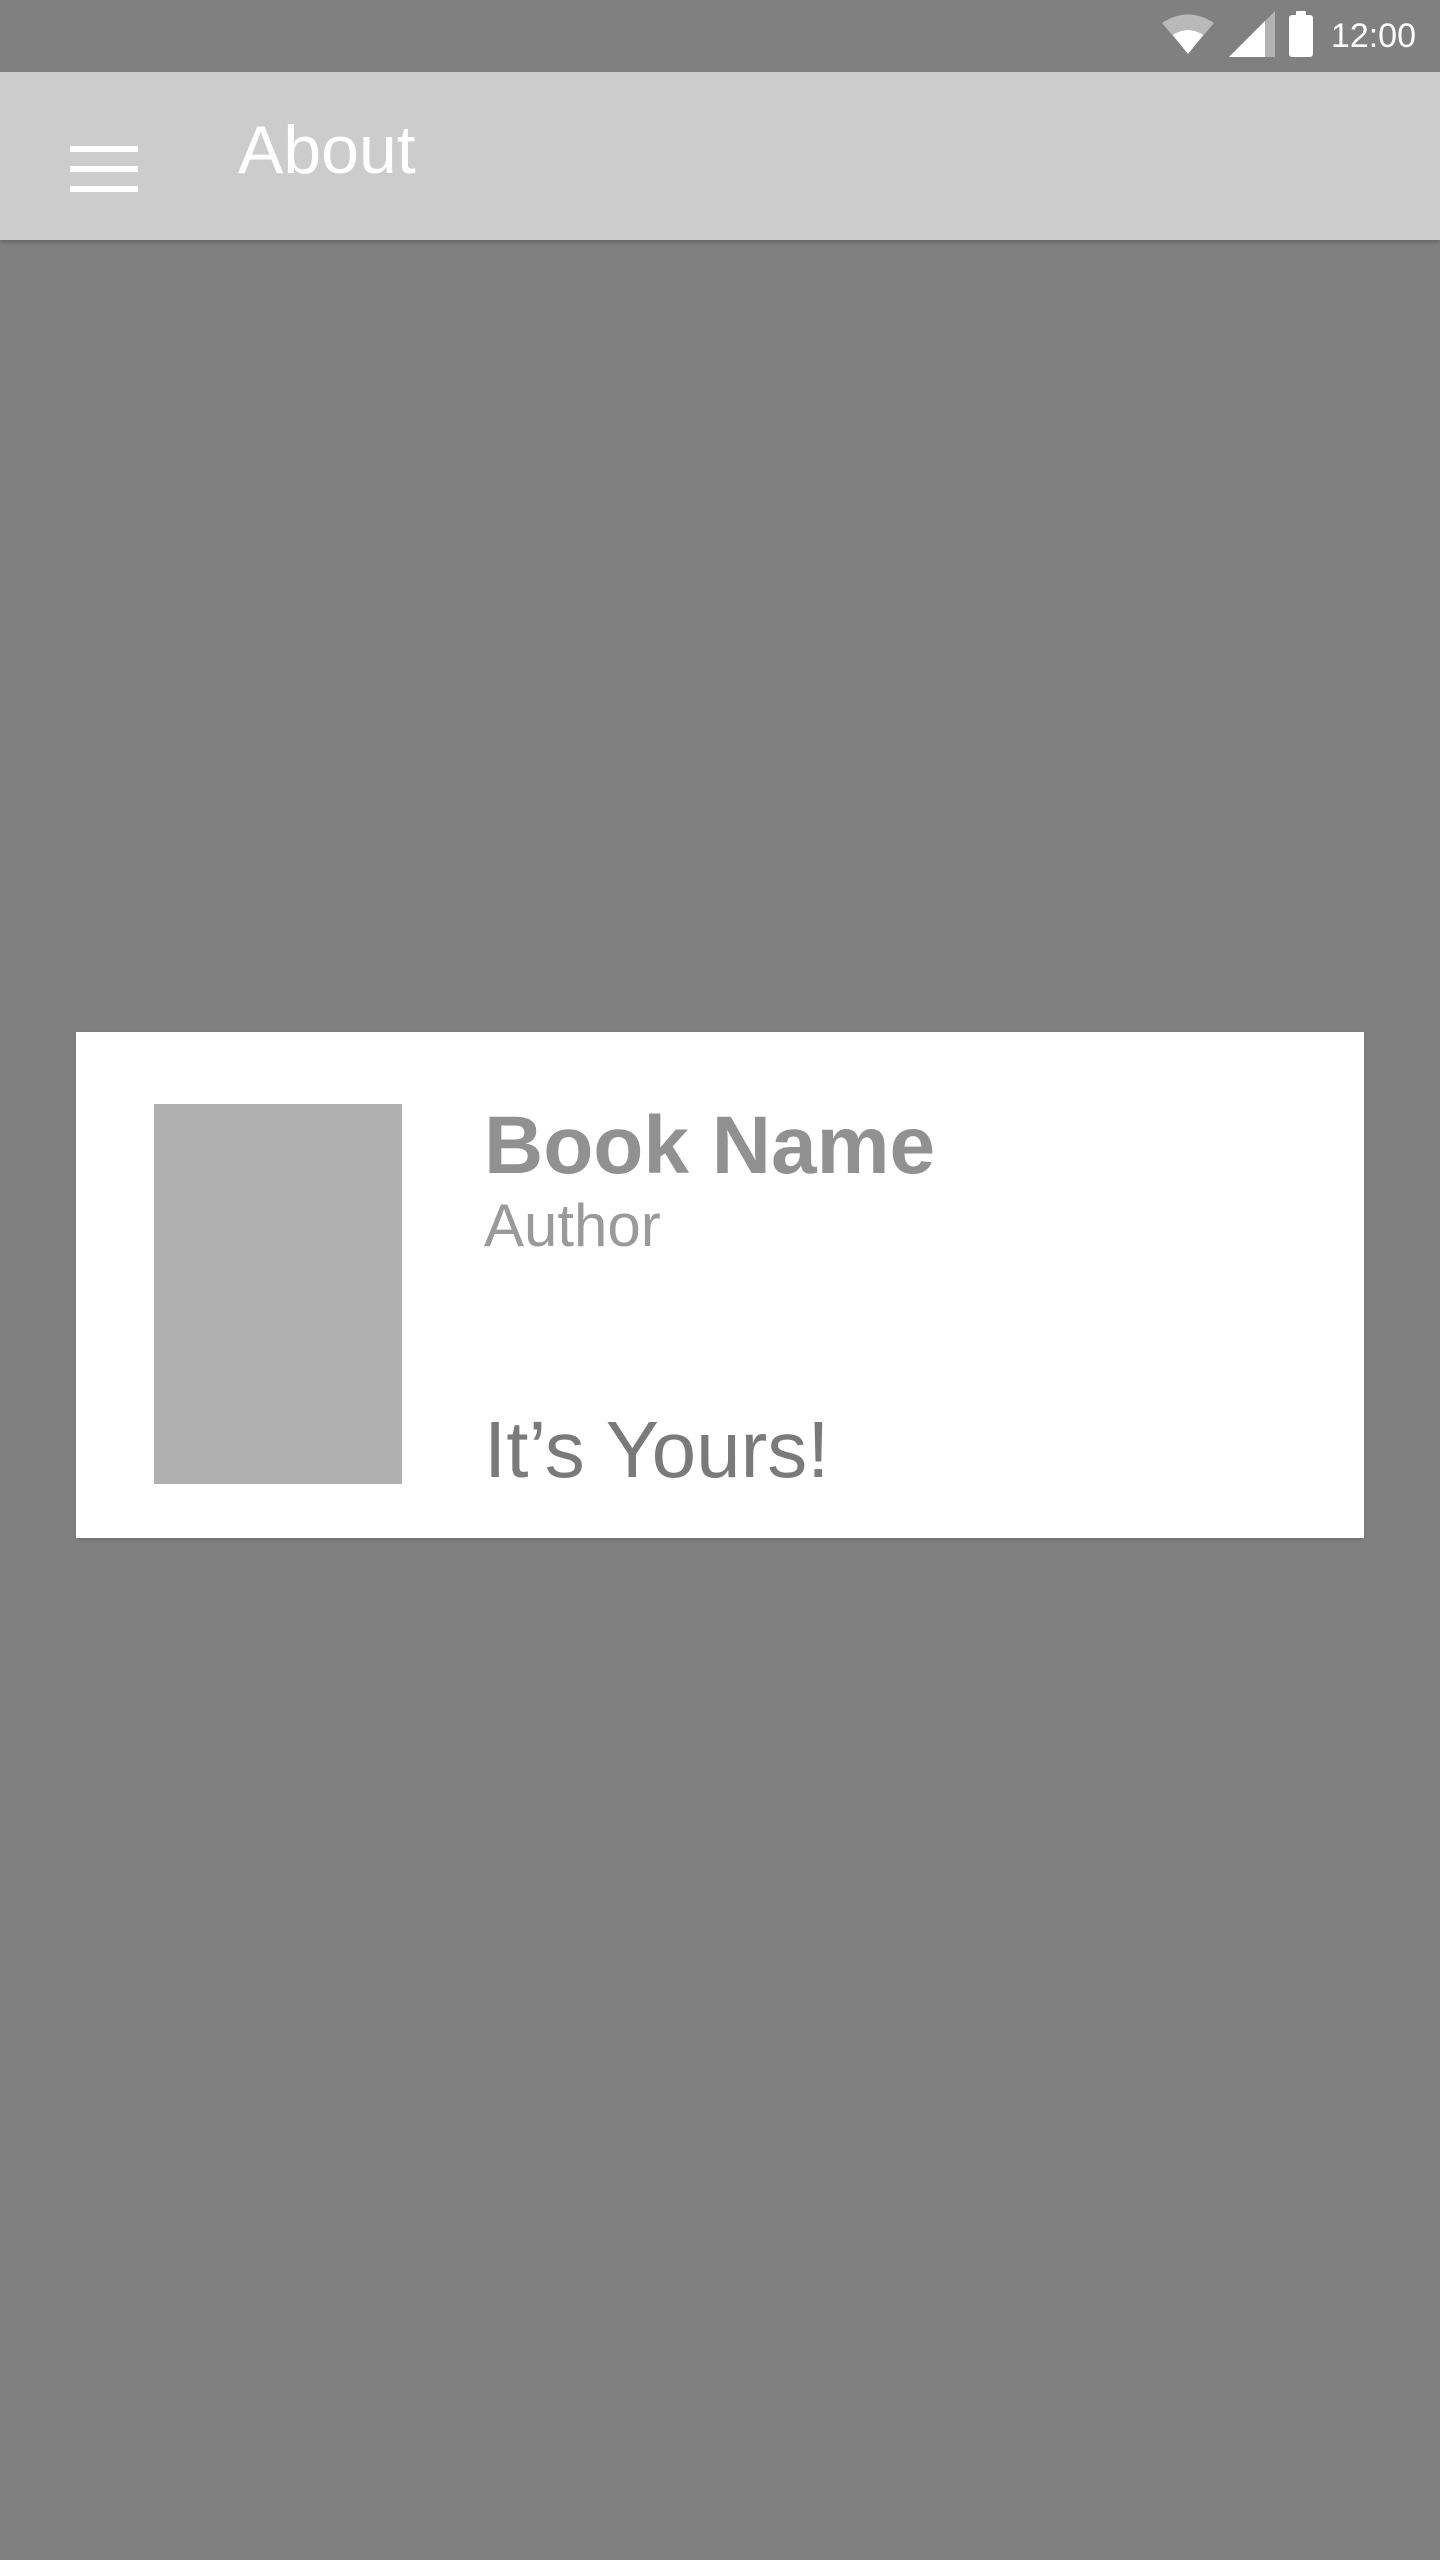 The image size is (1440, 2560). I want to click on battery-icon, so click(1300, 36).